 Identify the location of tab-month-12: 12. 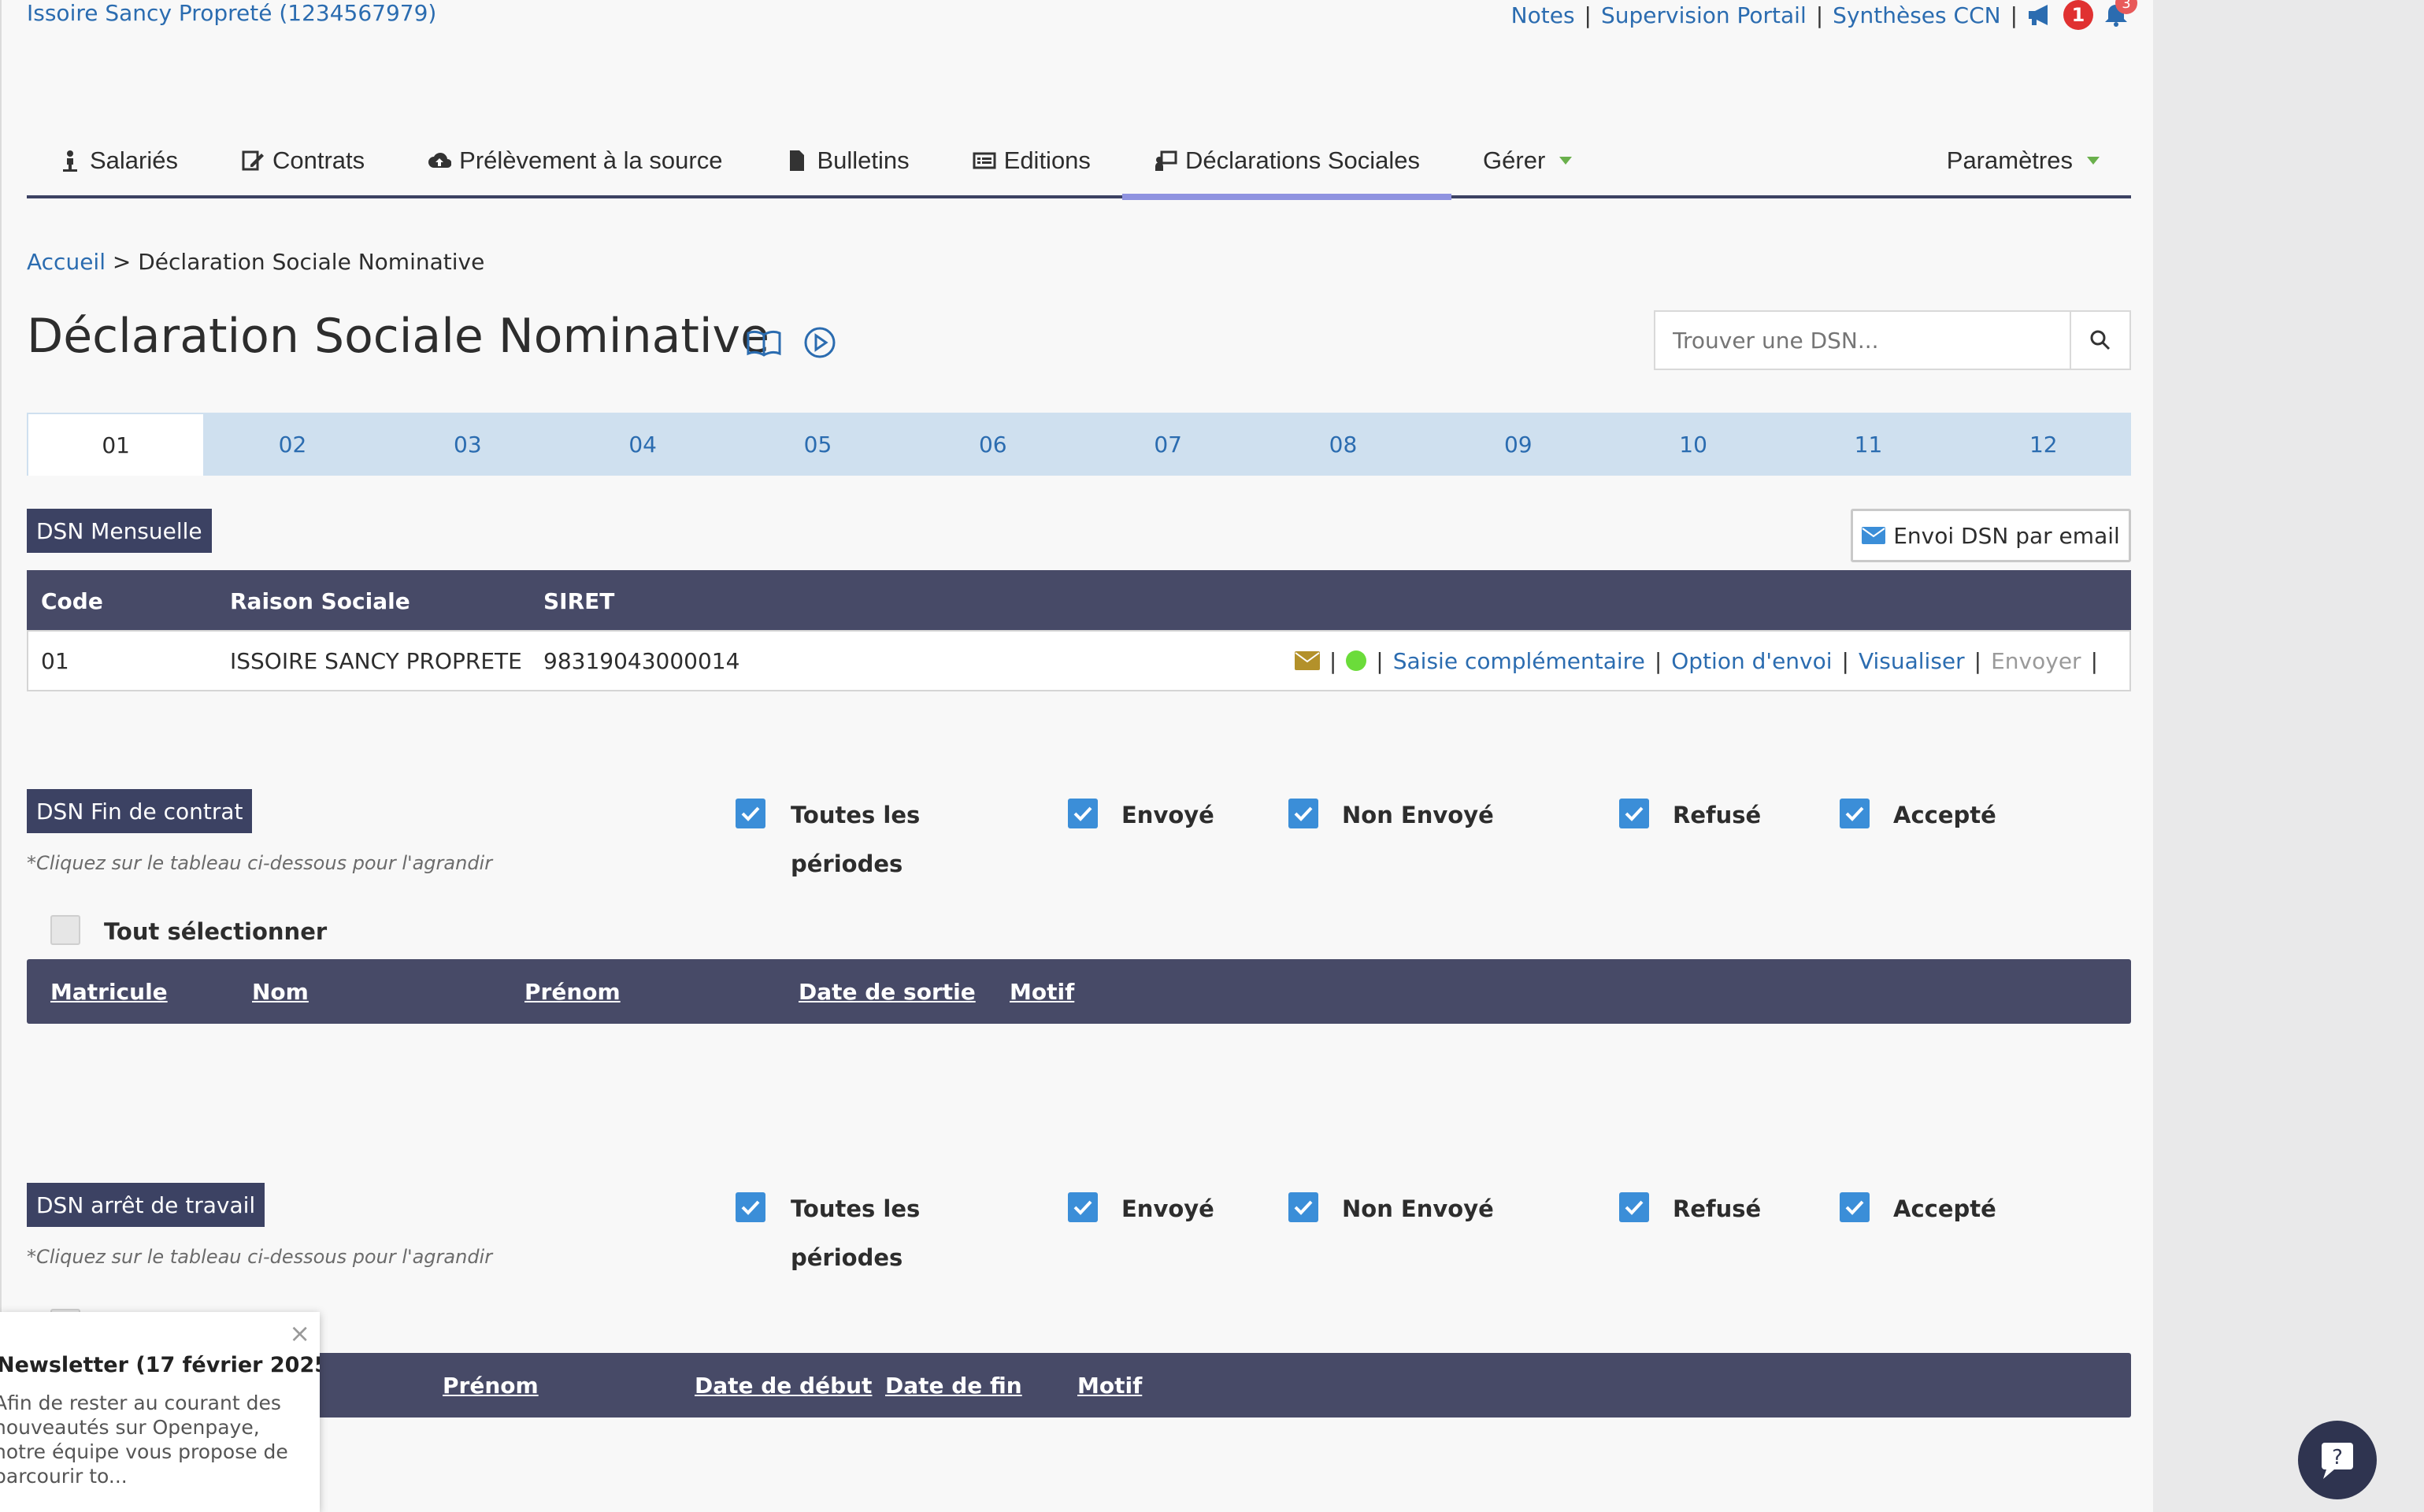
(2043, 444).